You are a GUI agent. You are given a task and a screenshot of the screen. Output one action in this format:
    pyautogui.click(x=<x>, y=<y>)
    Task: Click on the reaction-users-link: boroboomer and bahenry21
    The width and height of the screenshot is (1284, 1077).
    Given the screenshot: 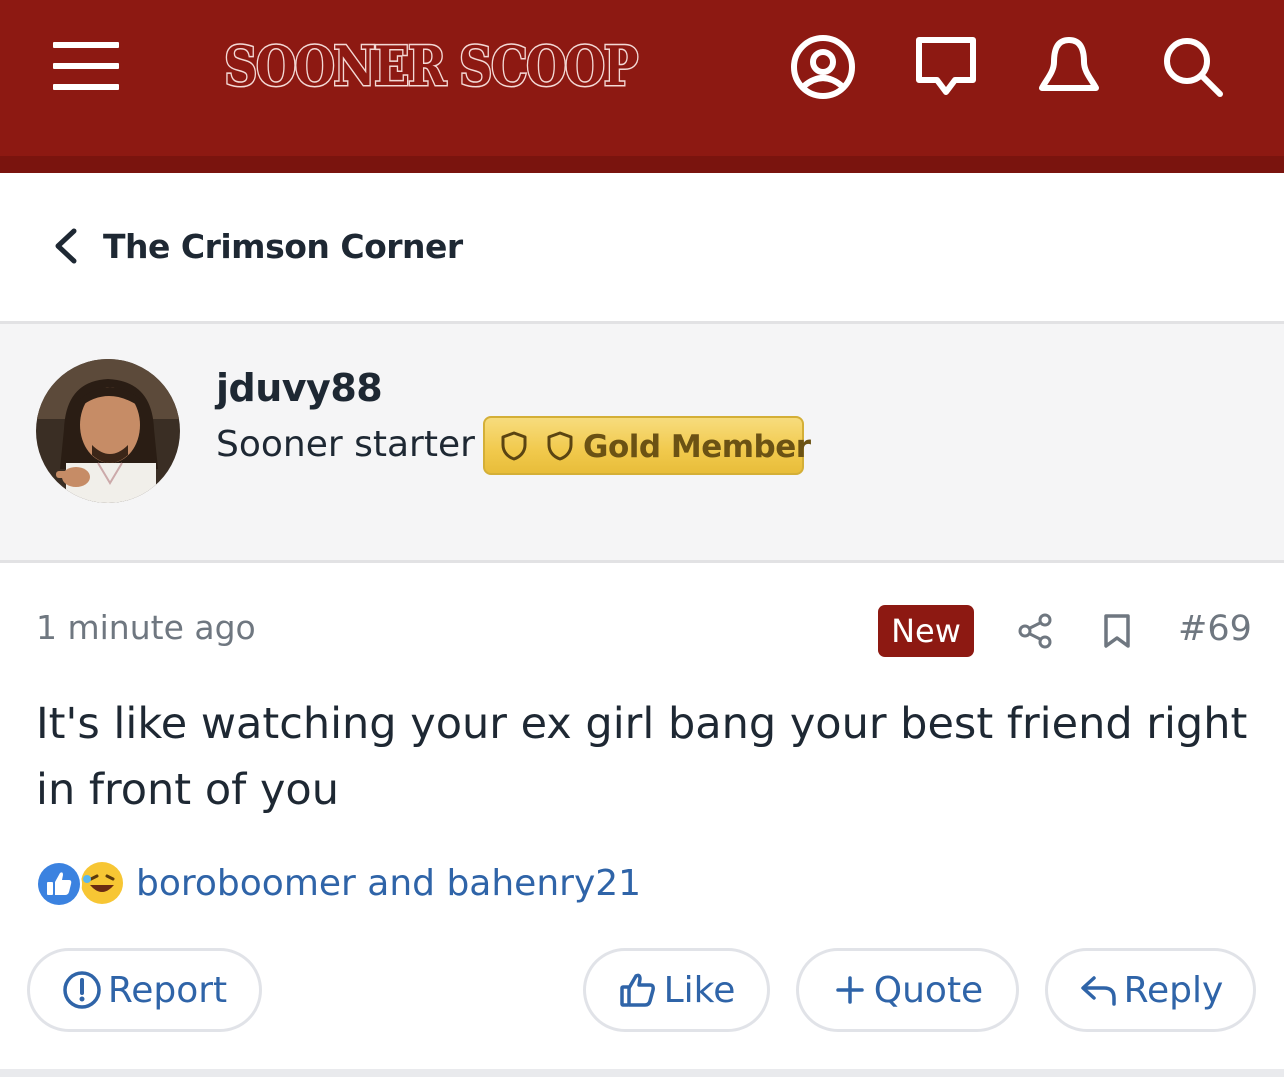 What is the action you would take?
    pyautogui.click(x=388, y=884)
    